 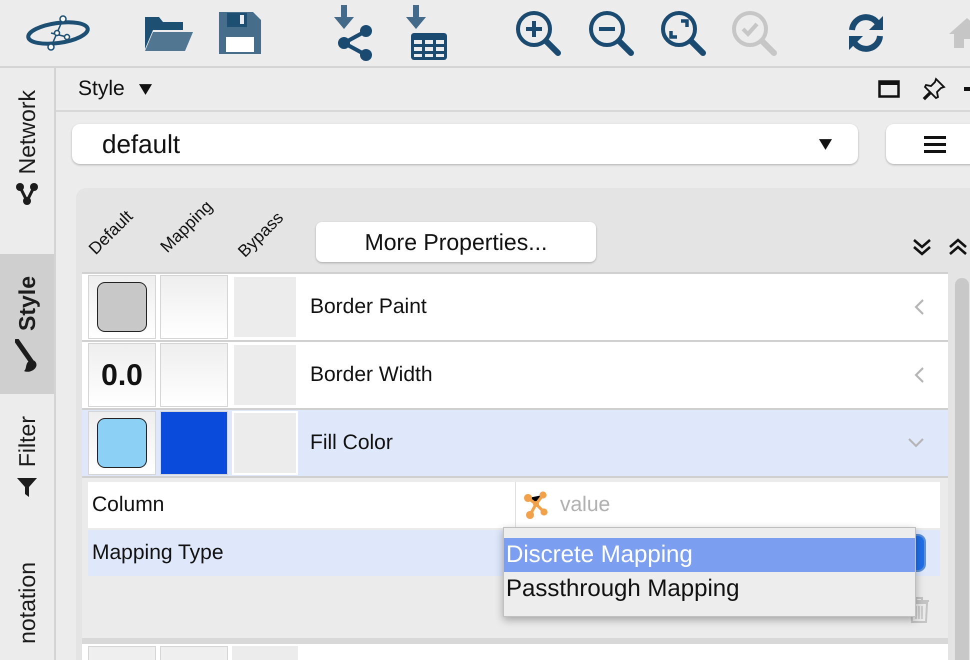 I want to click on filter-icon, so click(x=27, y=487).